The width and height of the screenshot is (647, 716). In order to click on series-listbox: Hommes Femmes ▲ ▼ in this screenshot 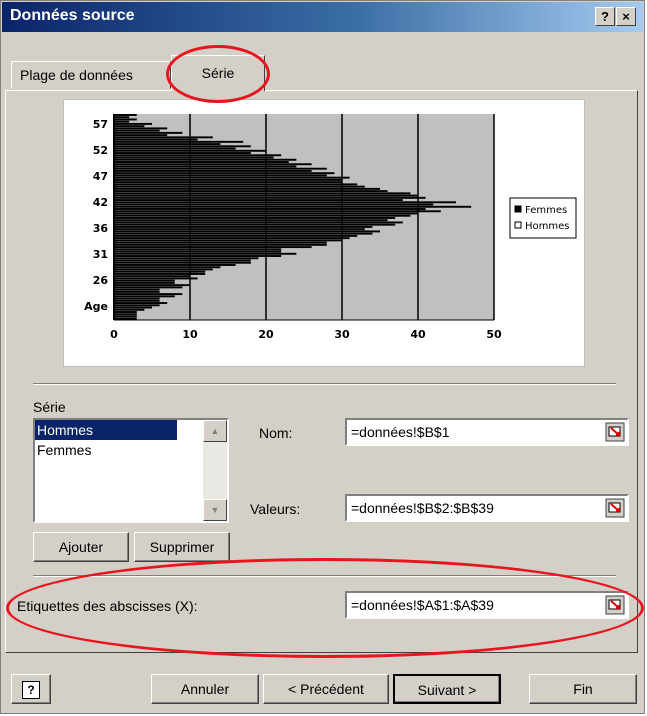, I will do `click(131, 470)`.